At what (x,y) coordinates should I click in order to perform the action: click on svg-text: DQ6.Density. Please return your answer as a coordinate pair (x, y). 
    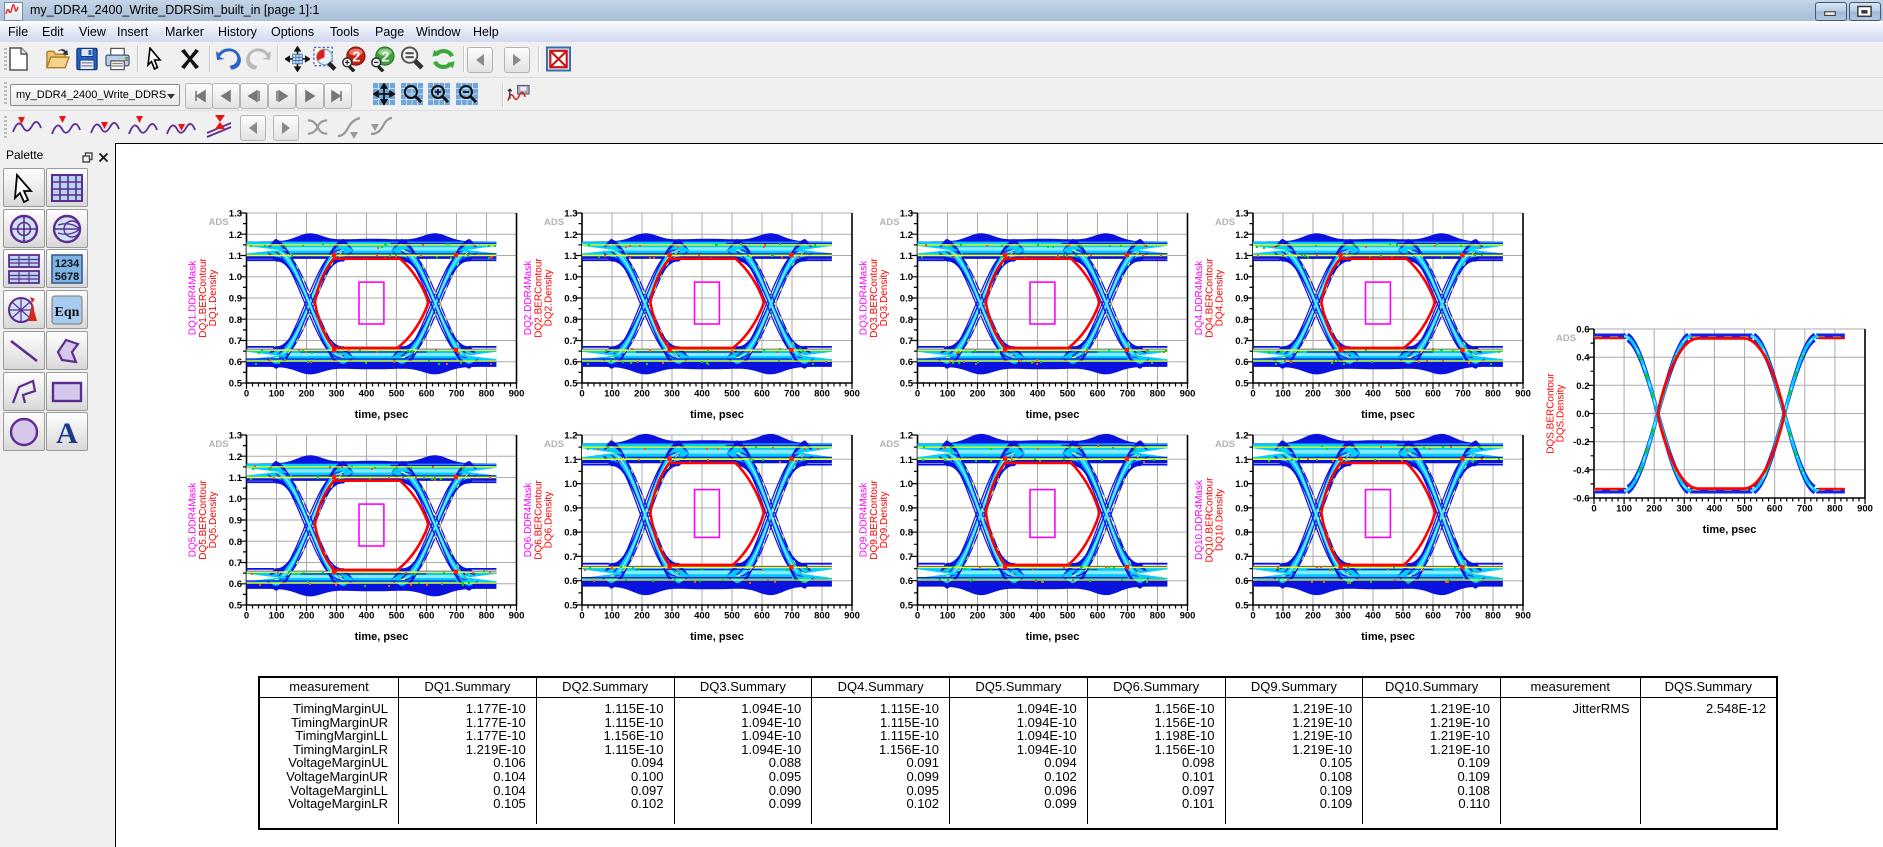
    Looking at the image, I should click on (549, 520).